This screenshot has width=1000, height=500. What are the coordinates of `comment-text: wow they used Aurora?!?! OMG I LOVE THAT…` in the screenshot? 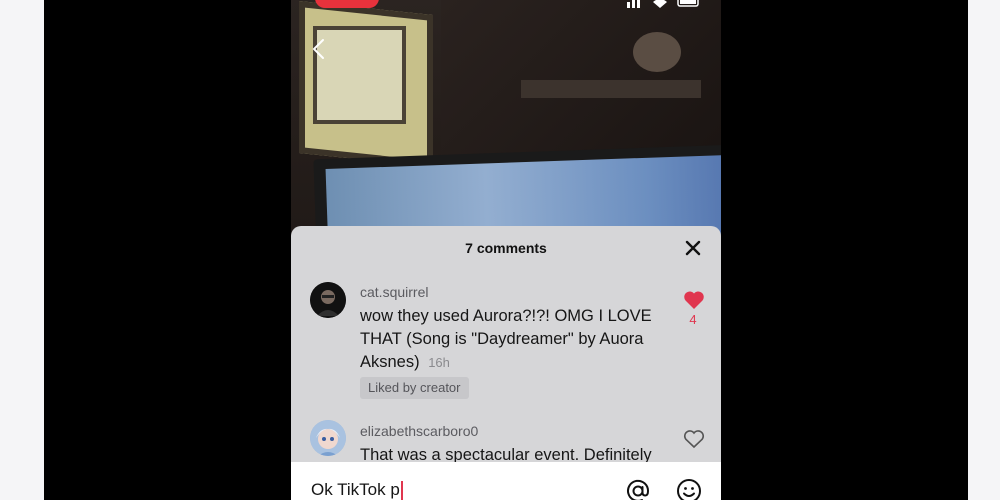 It's located at (512, 339).